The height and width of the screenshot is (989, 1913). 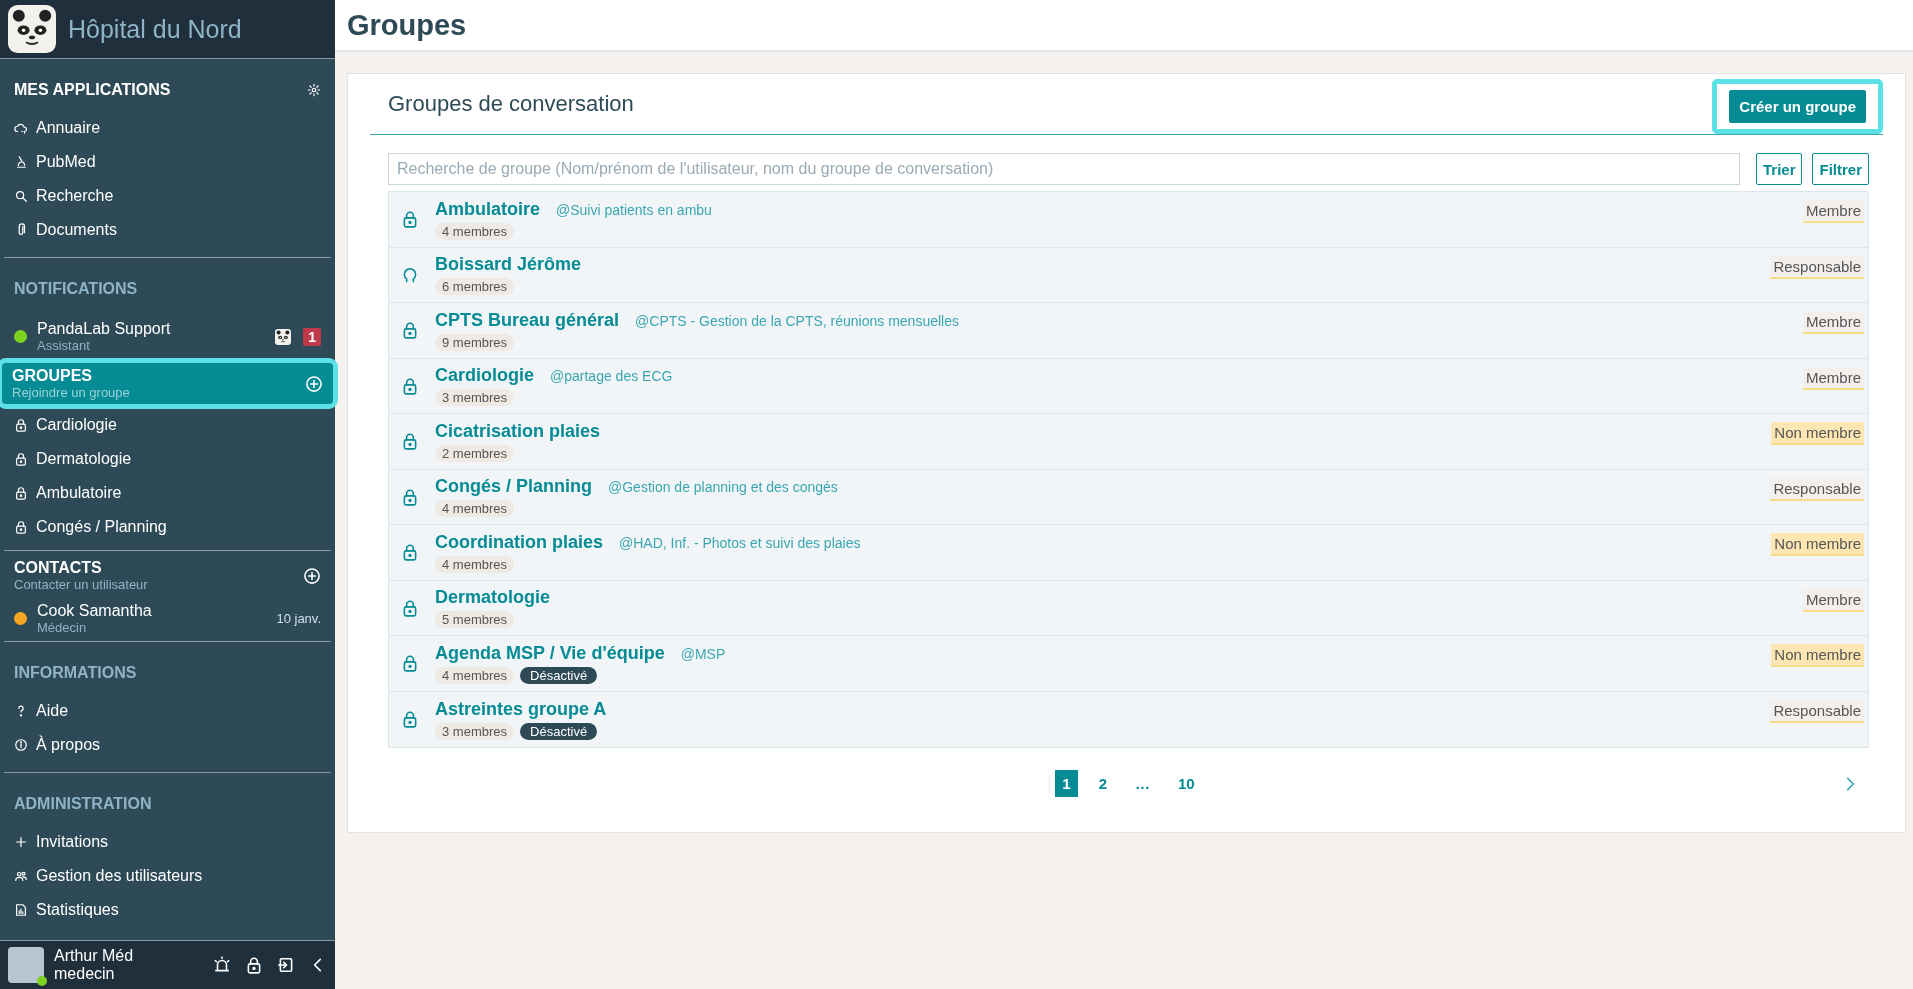 What do you see at coordinates (484, 376) in the screenshot?
I see `group-name: Cardiologie` at bounding box center [484, 376].